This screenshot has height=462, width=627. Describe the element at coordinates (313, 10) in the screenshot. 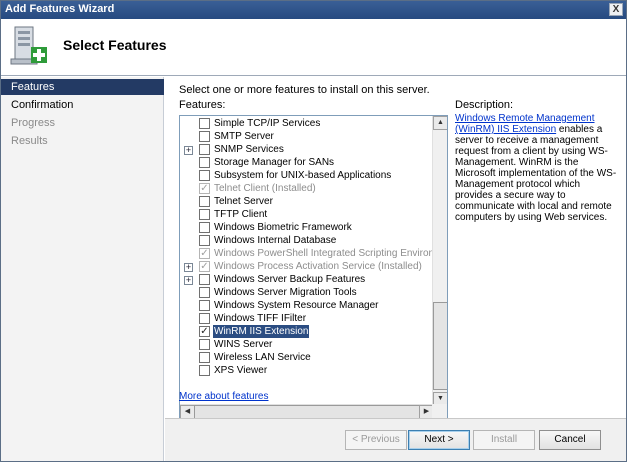

I see `title-bar: Add Features Wizard X` at that location.